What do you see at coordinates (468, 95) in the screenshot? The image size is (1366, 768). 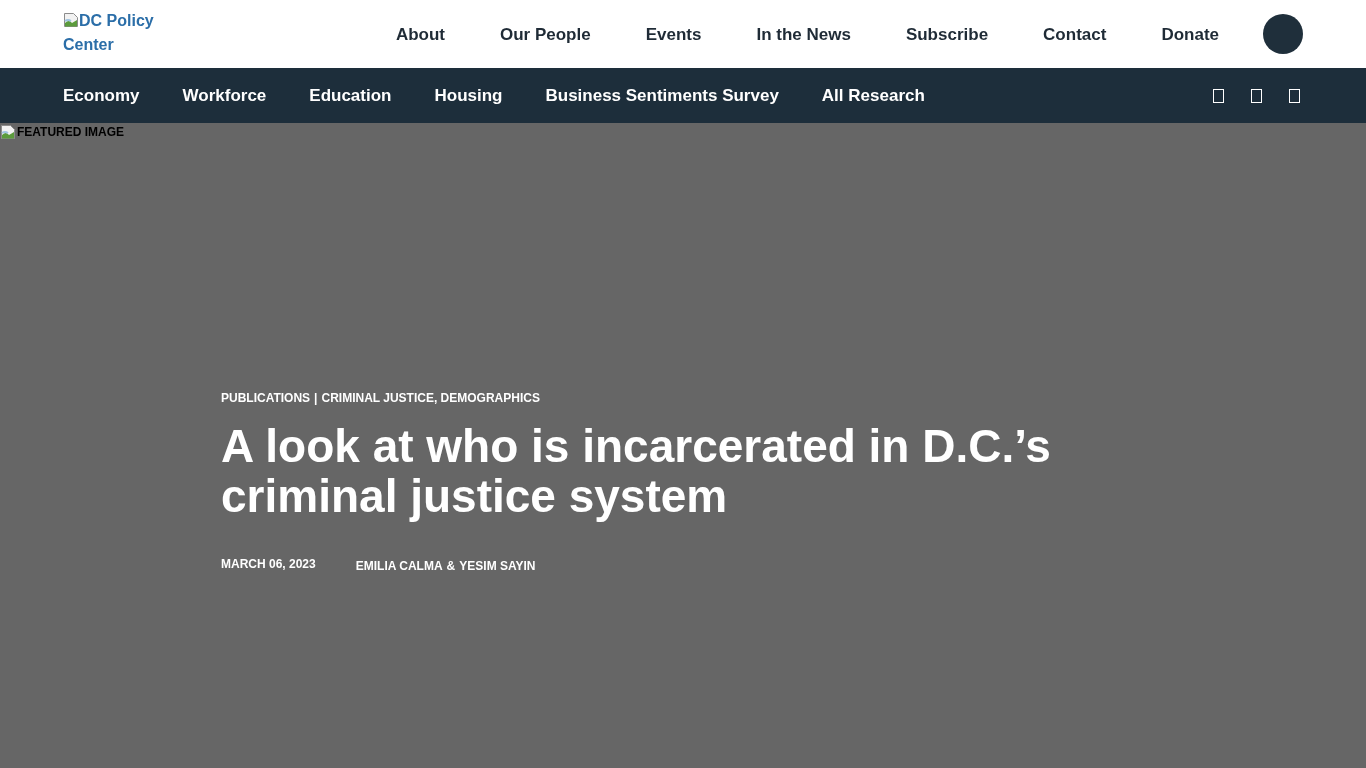 I see `category-link: Housing` at bounding box center [468, 95].